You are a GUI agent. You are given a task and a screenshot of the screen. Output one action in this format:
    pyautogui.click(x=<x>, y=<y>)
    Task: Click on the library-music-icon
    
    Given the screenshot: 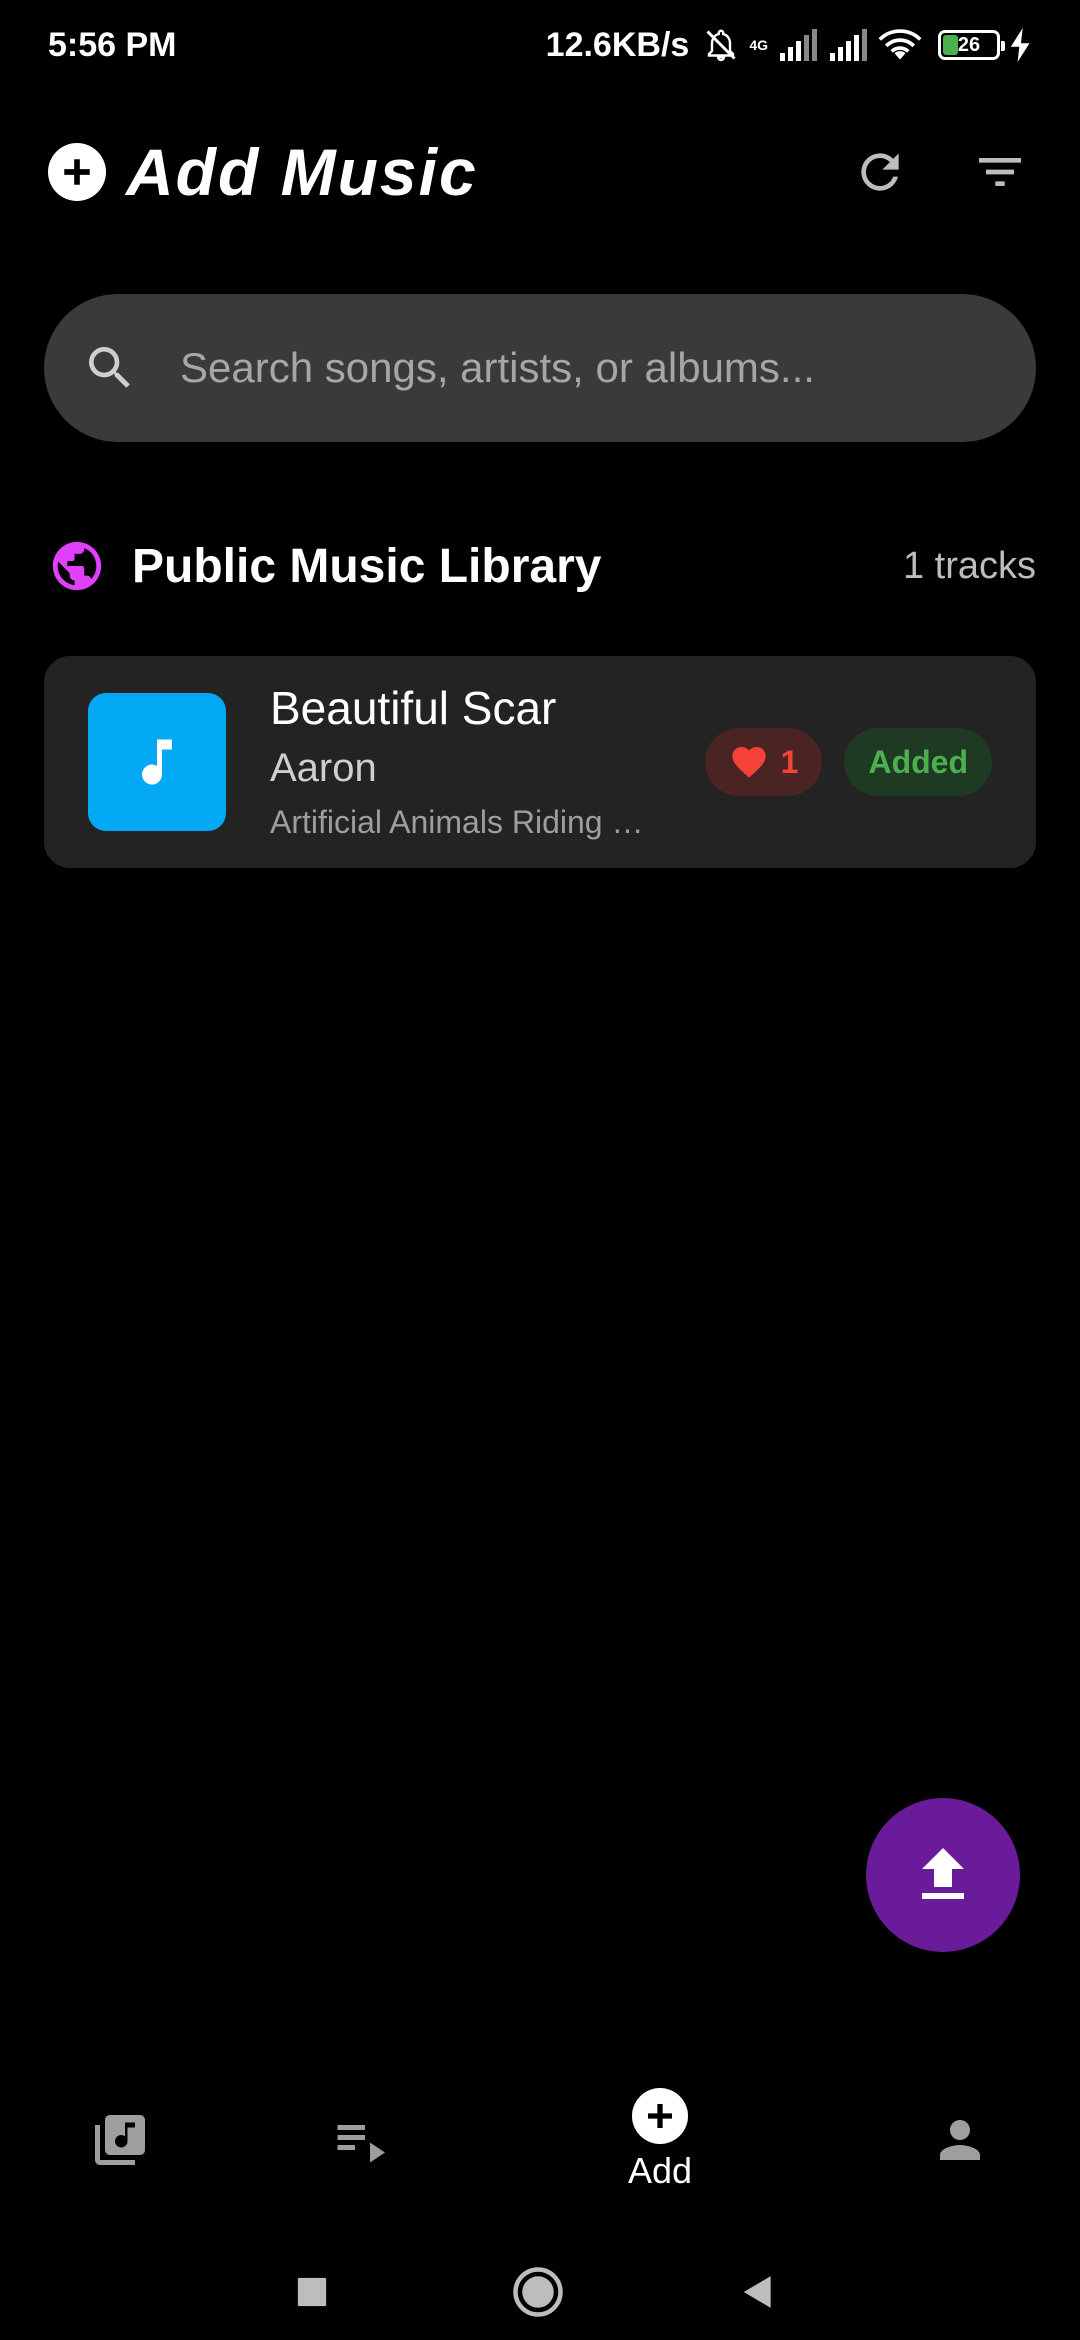 What is the action you would take?
    pyautogui.click(x=120, y=2140)
    